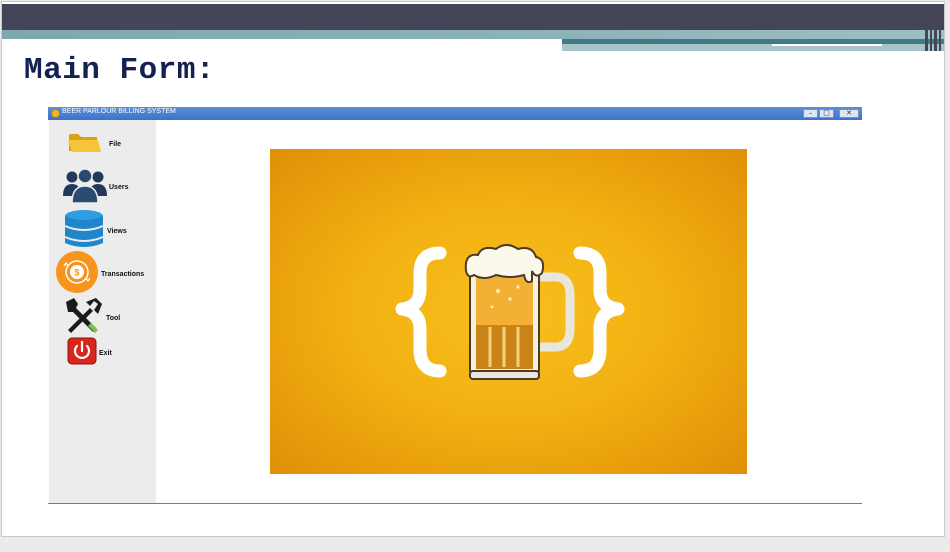  I want to click on sidebar-item-label: Tool, so click(113, 318).